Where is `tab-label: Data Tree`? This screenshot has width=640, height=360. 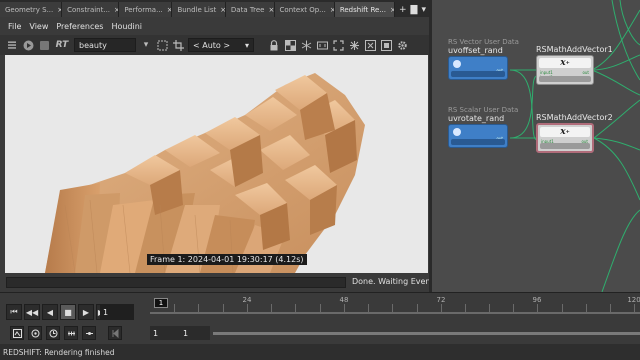
tab-label: Data Tree is located at coordinates (247, 9).